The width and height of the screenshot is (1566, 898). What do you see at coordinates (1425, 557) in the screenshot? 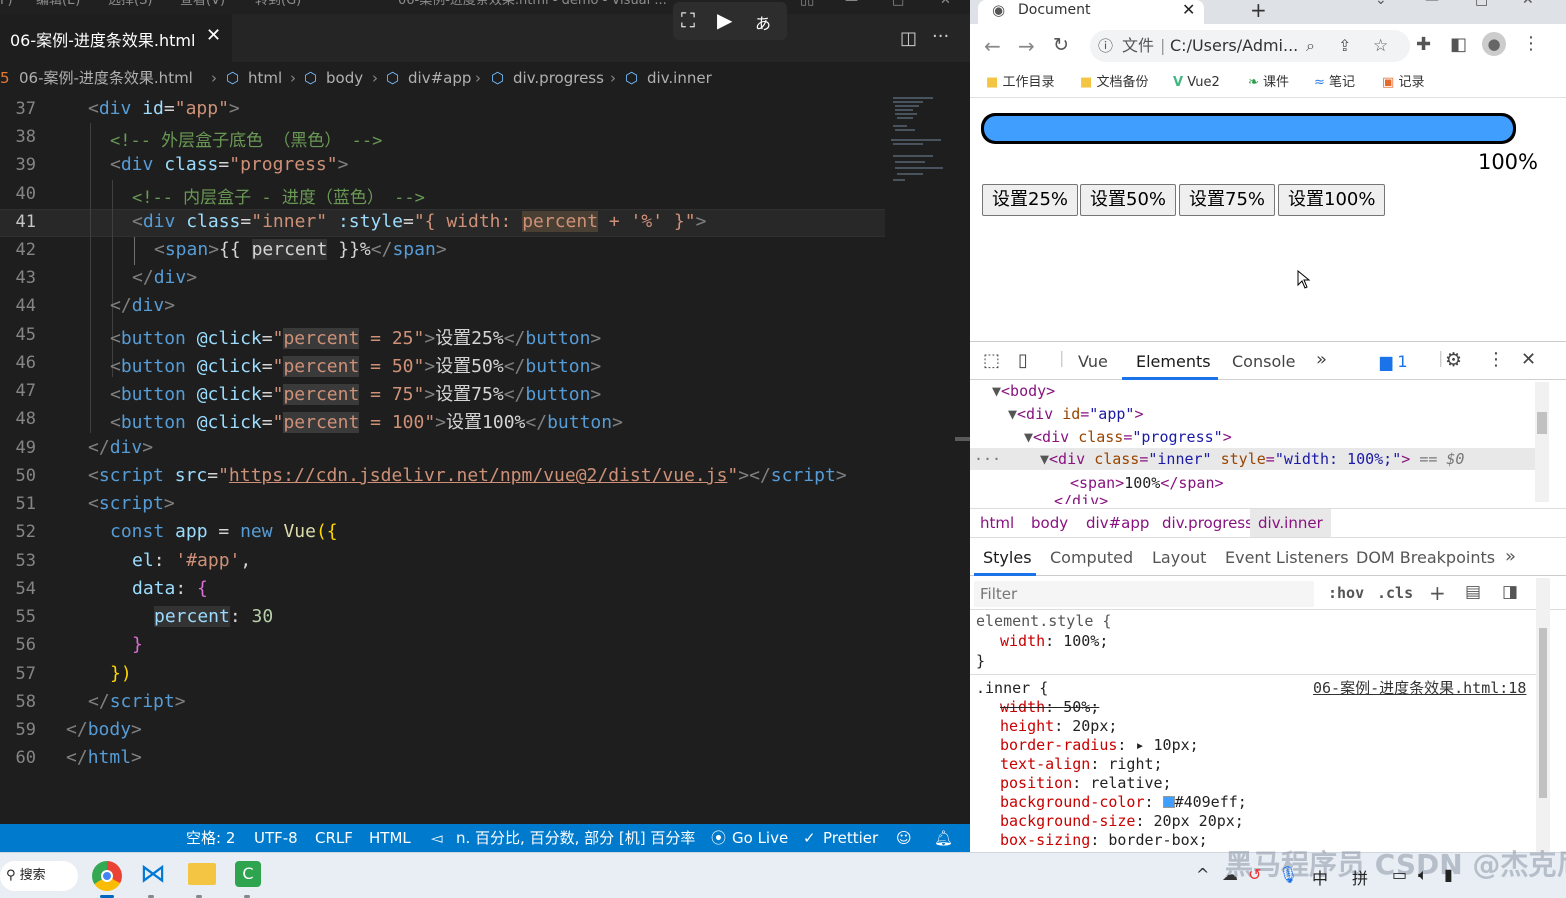
I see `subtab-dom-breakpoints: DOM Breakpoints` at bounding box center [1425, 557].